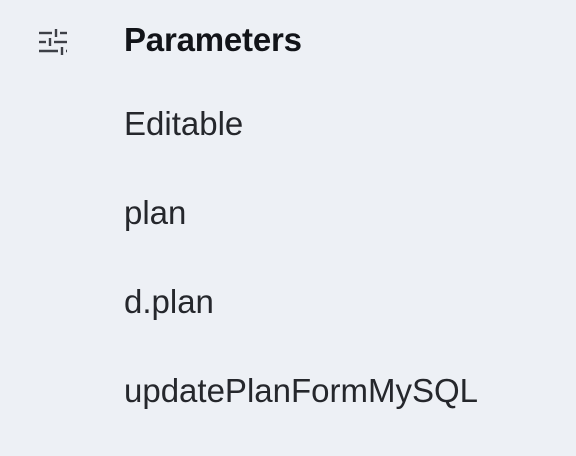 This screenshot has width=576, height=456. Describe the element at coordinates (301, 322) in the screenshot. I see `parameter-item-d-plan: d.plan` at that location.